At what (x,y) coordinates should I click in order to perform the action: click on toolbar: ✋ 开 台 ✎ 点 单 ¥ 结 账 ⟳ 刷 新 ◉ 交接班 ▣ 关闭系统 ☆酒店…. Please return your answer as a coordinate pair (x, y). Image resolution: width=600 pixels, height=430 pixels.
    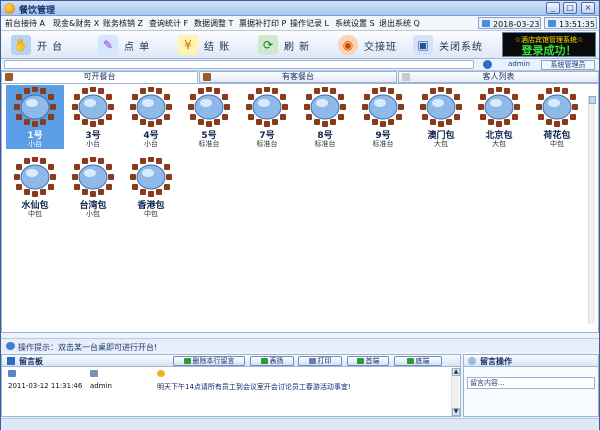
    Looking at the image, I should click on (300, 45).